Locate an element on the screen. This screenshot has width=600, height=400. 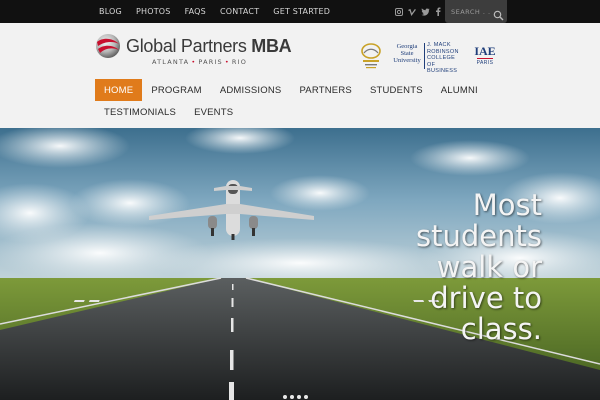
nav-item-partners: PARTNERS is located at coordinates (325, 90).